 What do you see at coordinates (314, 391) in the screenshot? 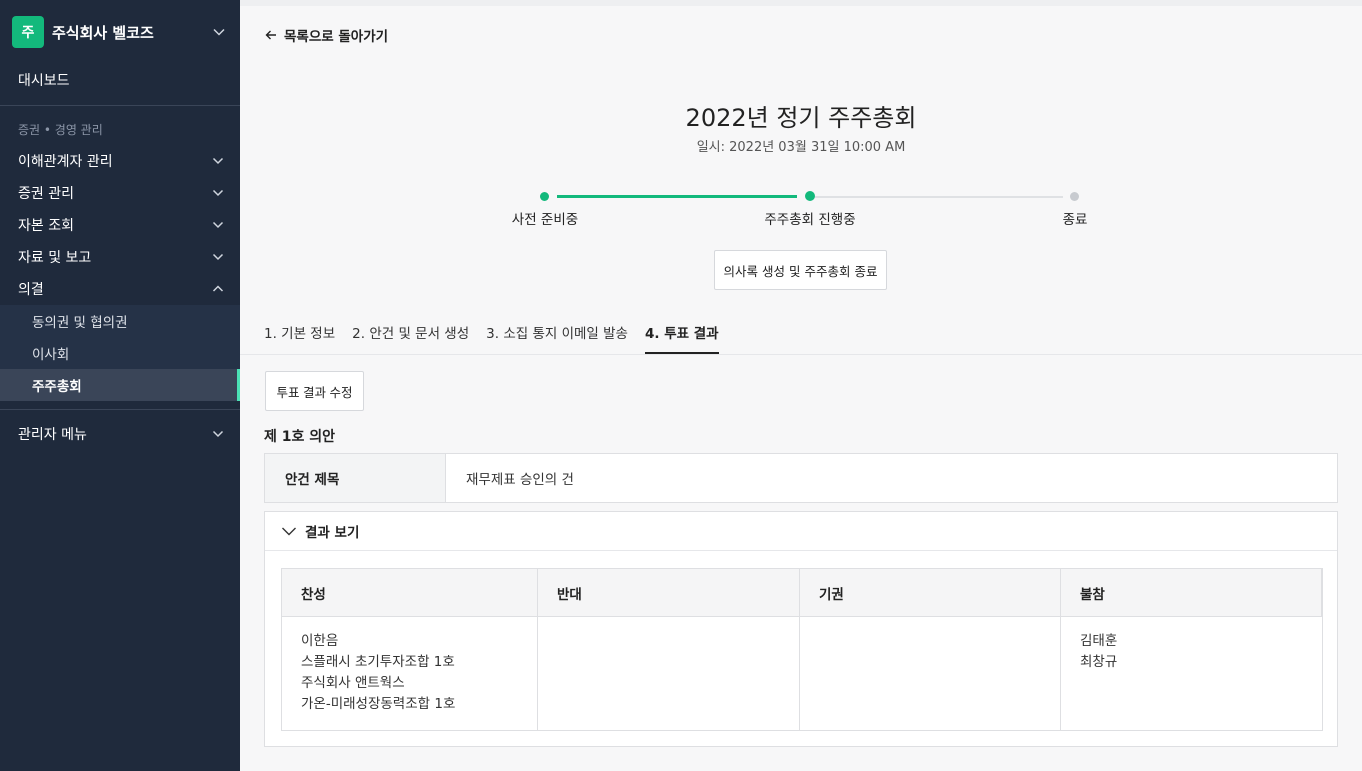
I see `edit-vote-results-button: 투표 결과 수정` at bounding box center [314, 391].